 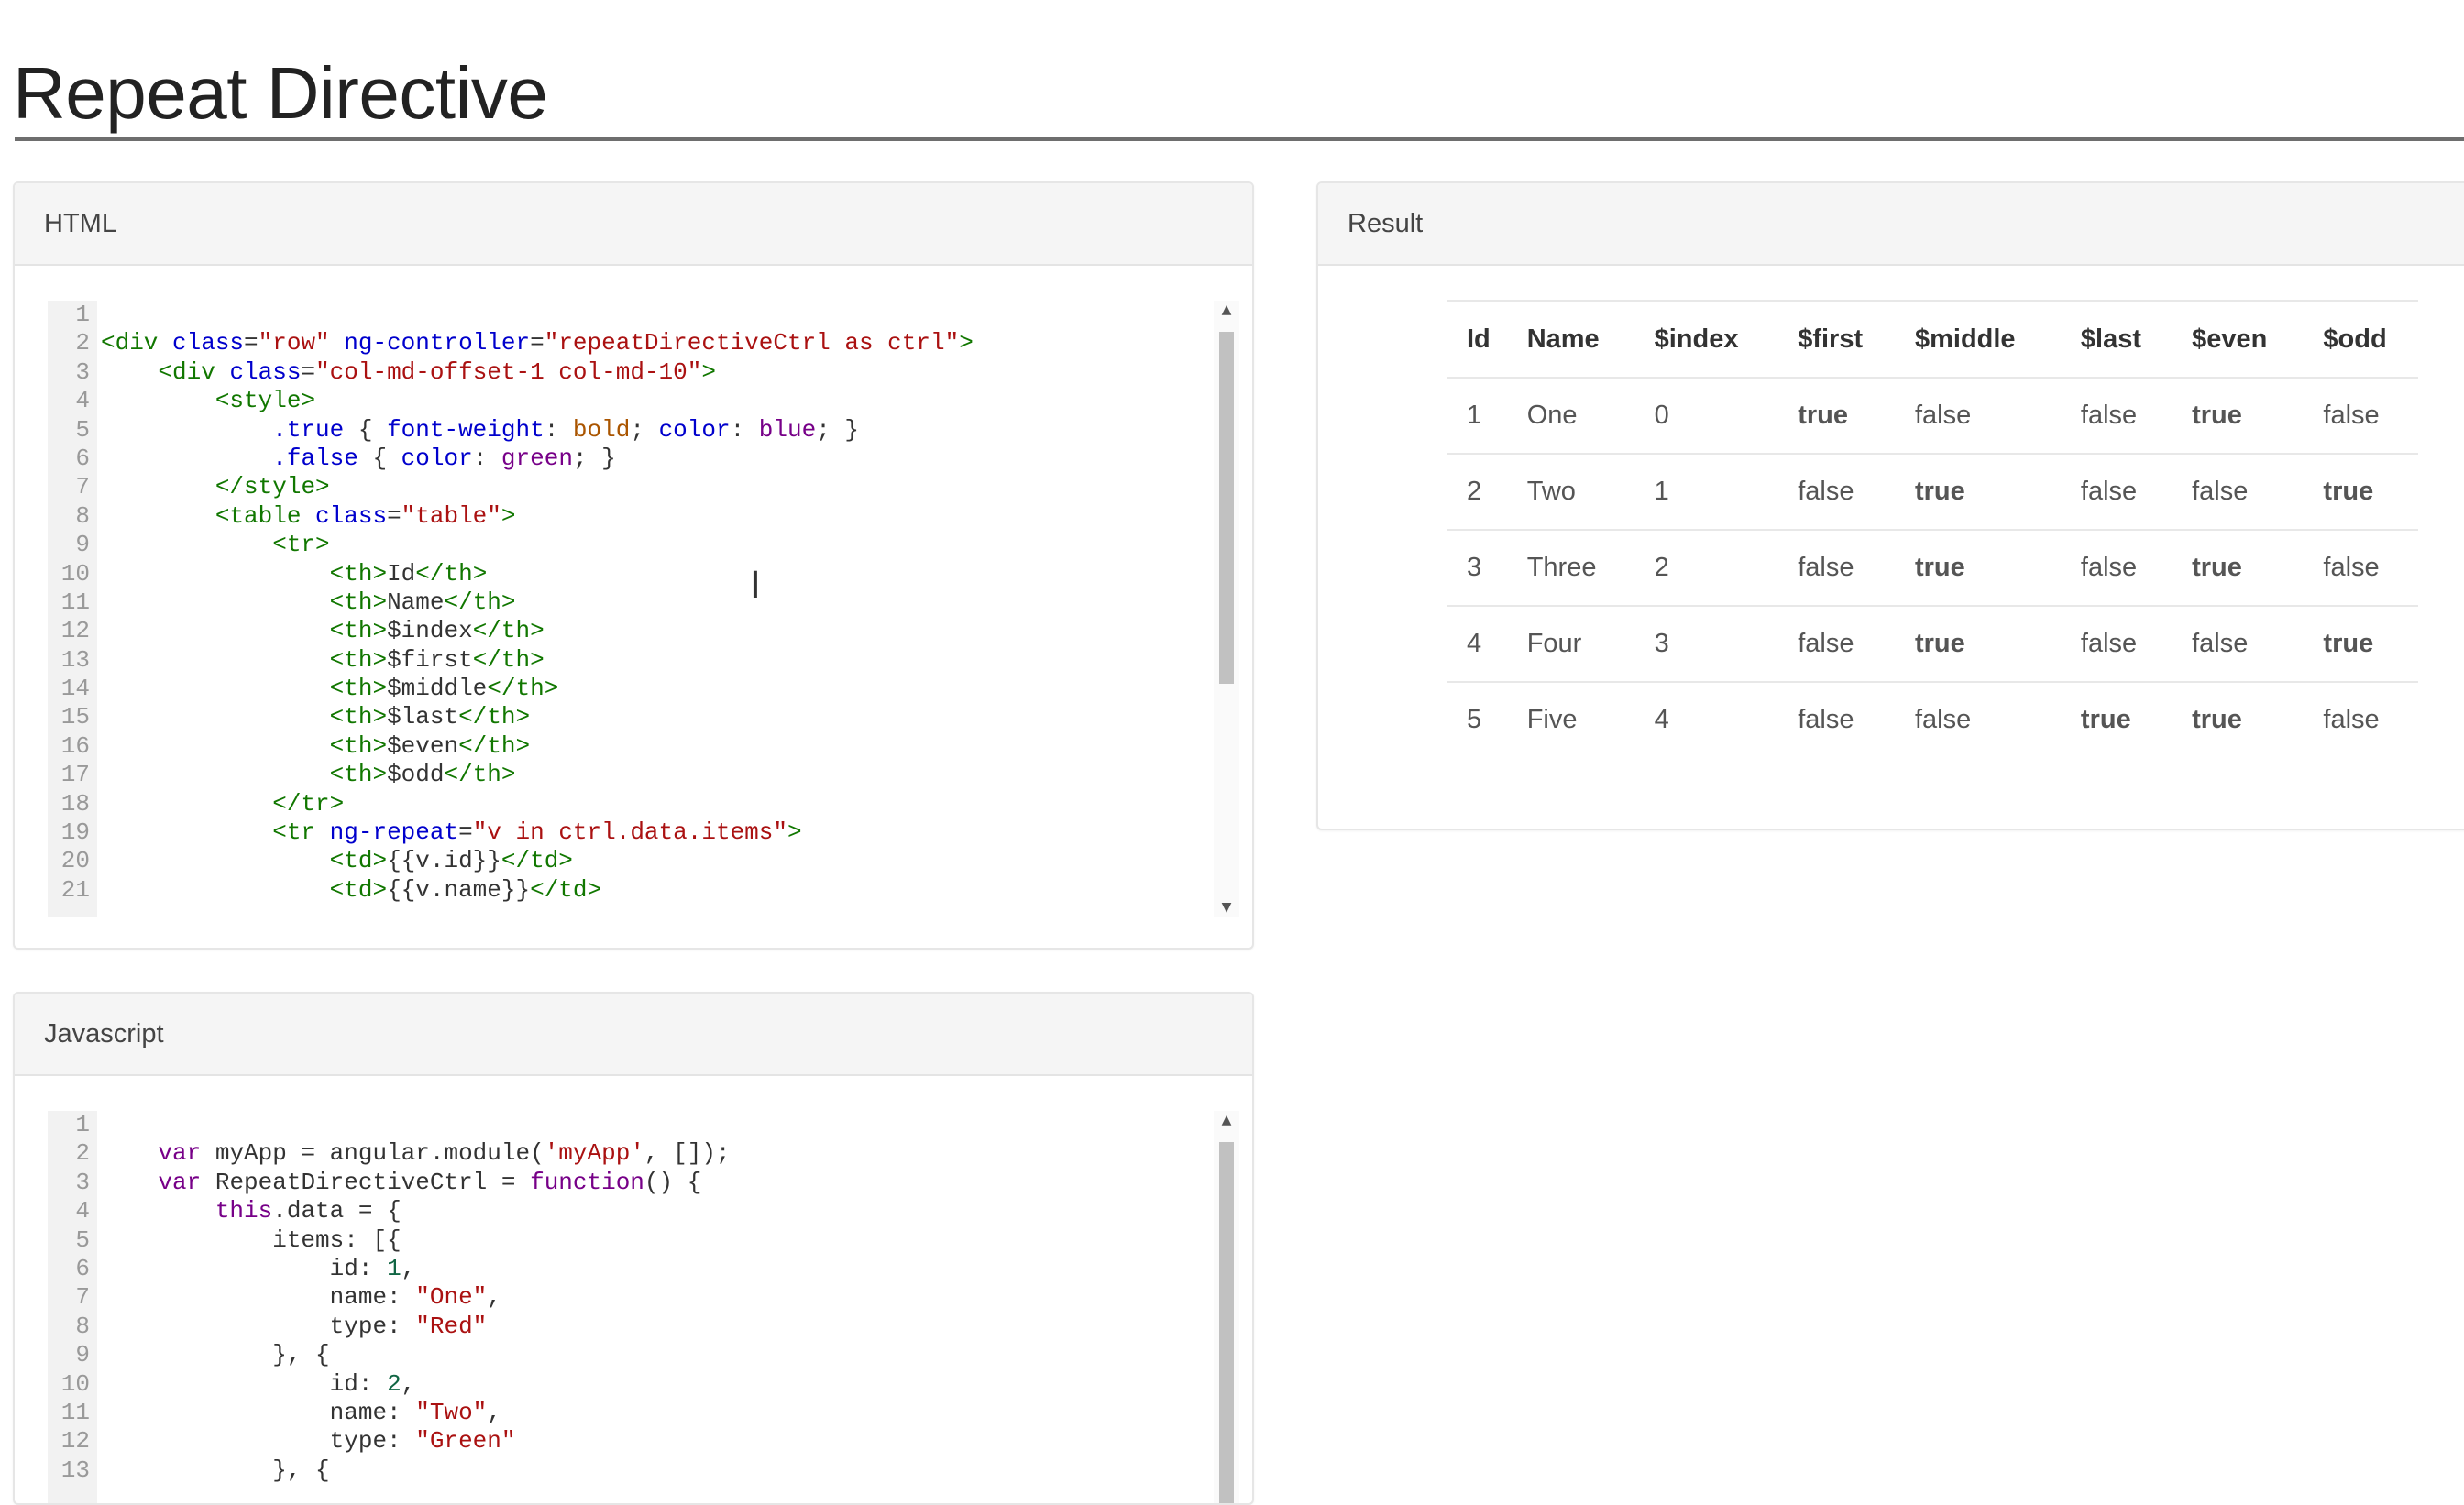 What do you see at coordinates (459, 890) in the screenshot?
I see `code-token: {{v.name}}` at bounding box center [459, 890].